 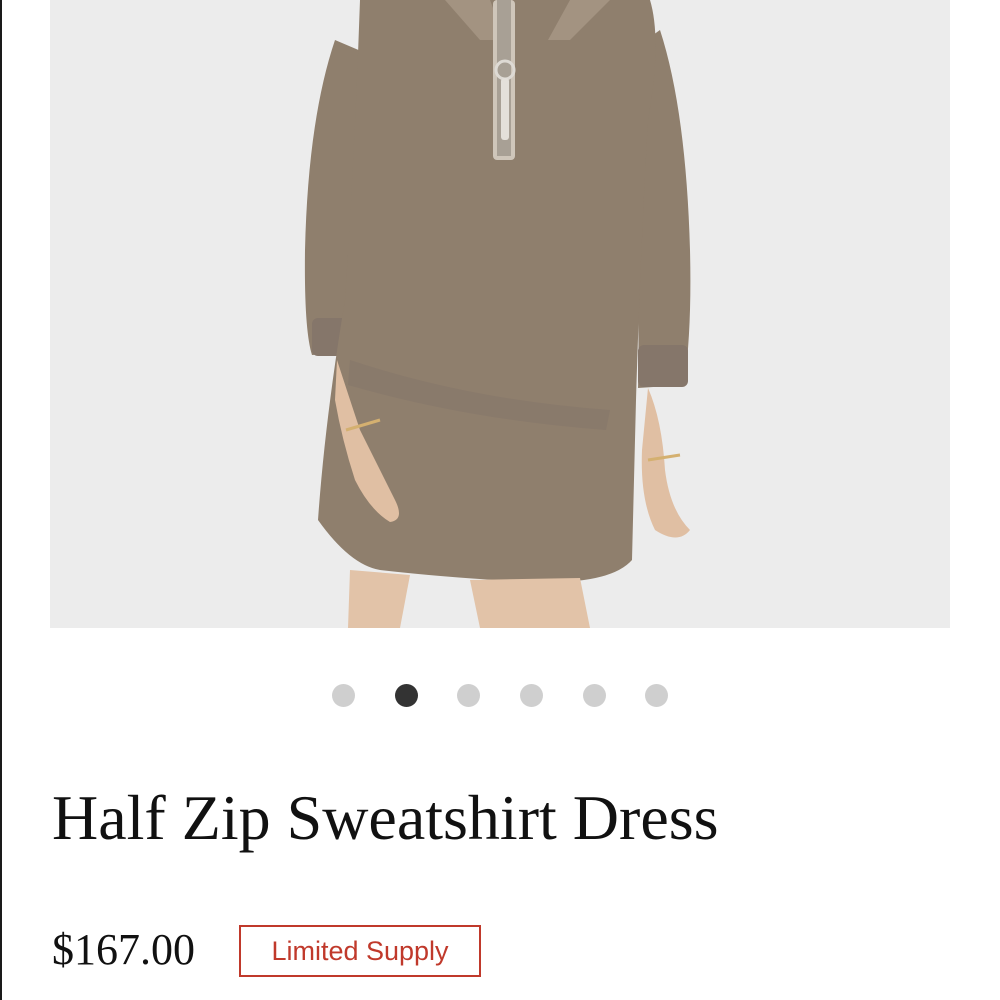 What do you see at coordinates (406, 695) in the screenshot?
I see `carousel-dot-2-active` at bounding box center [406, 695].